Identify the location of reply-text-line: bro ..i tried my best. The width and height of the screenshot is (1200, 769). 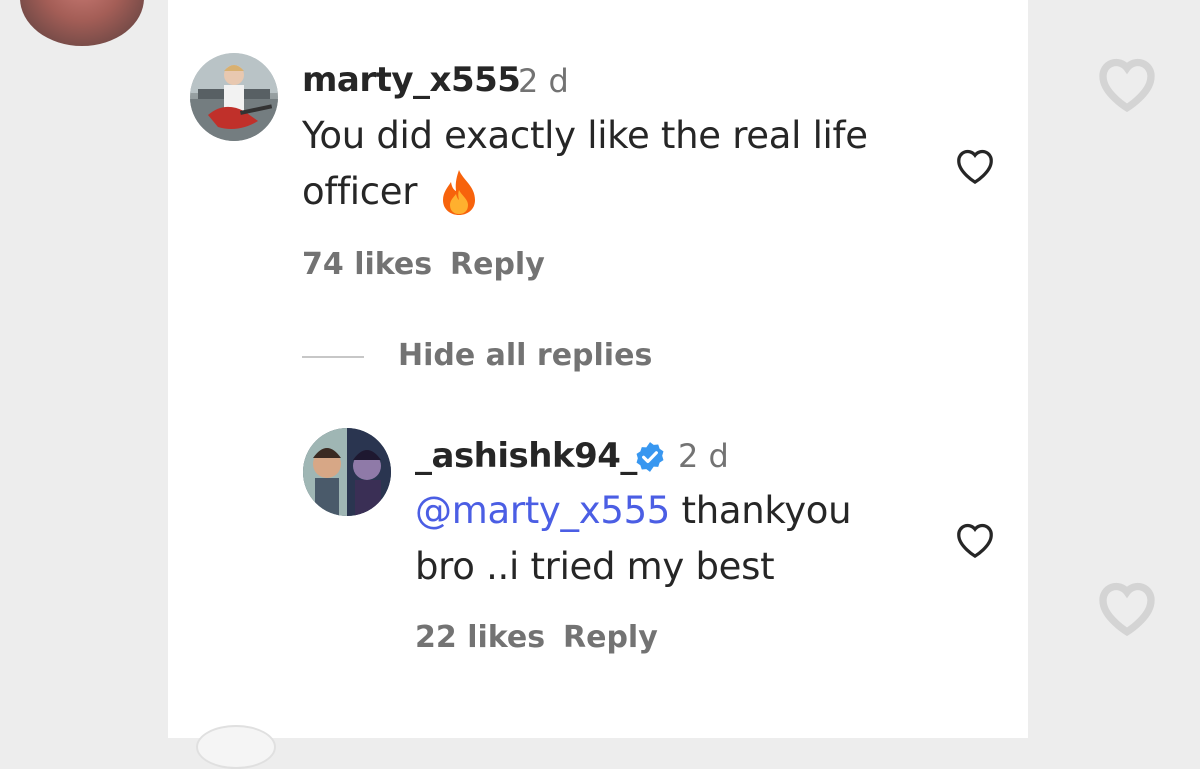
(595, 566).